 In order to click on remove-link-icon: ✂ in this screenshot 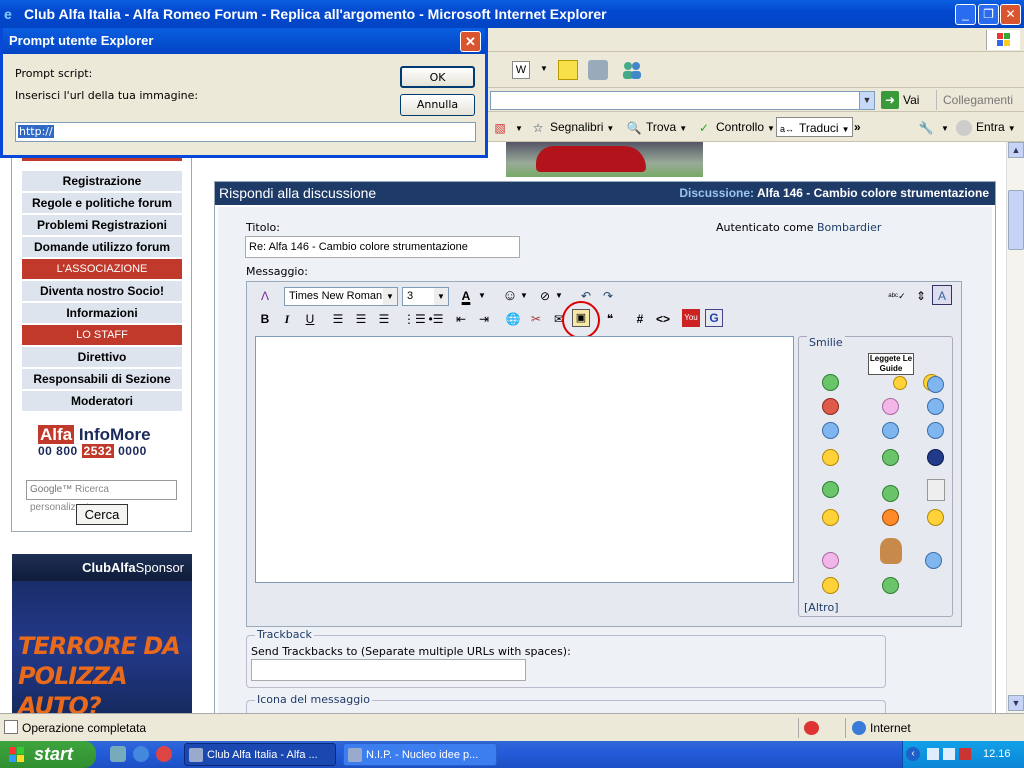, I will do `click(536, 319)`.